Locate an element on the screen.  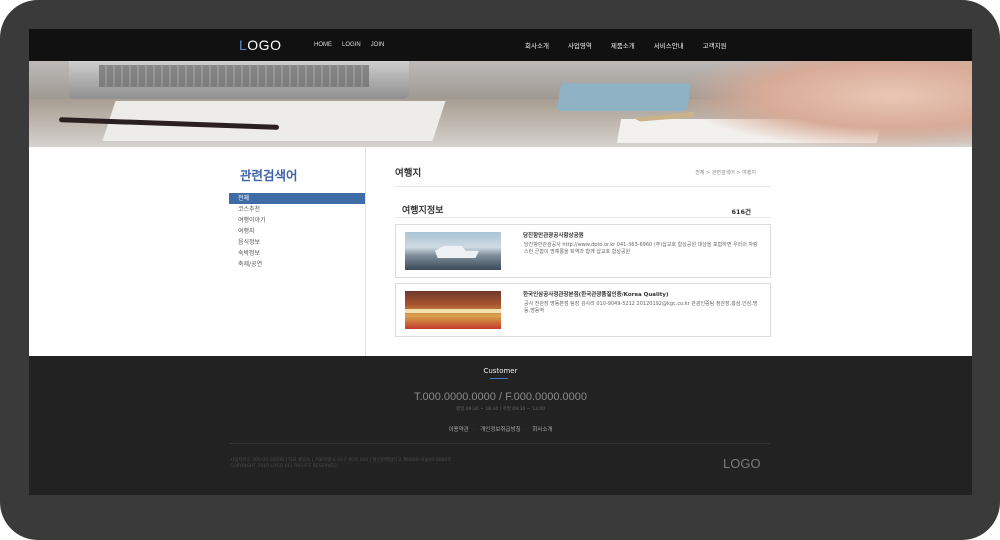
sidebar-title: 관련검색어 is located at coordinates (269, 175).